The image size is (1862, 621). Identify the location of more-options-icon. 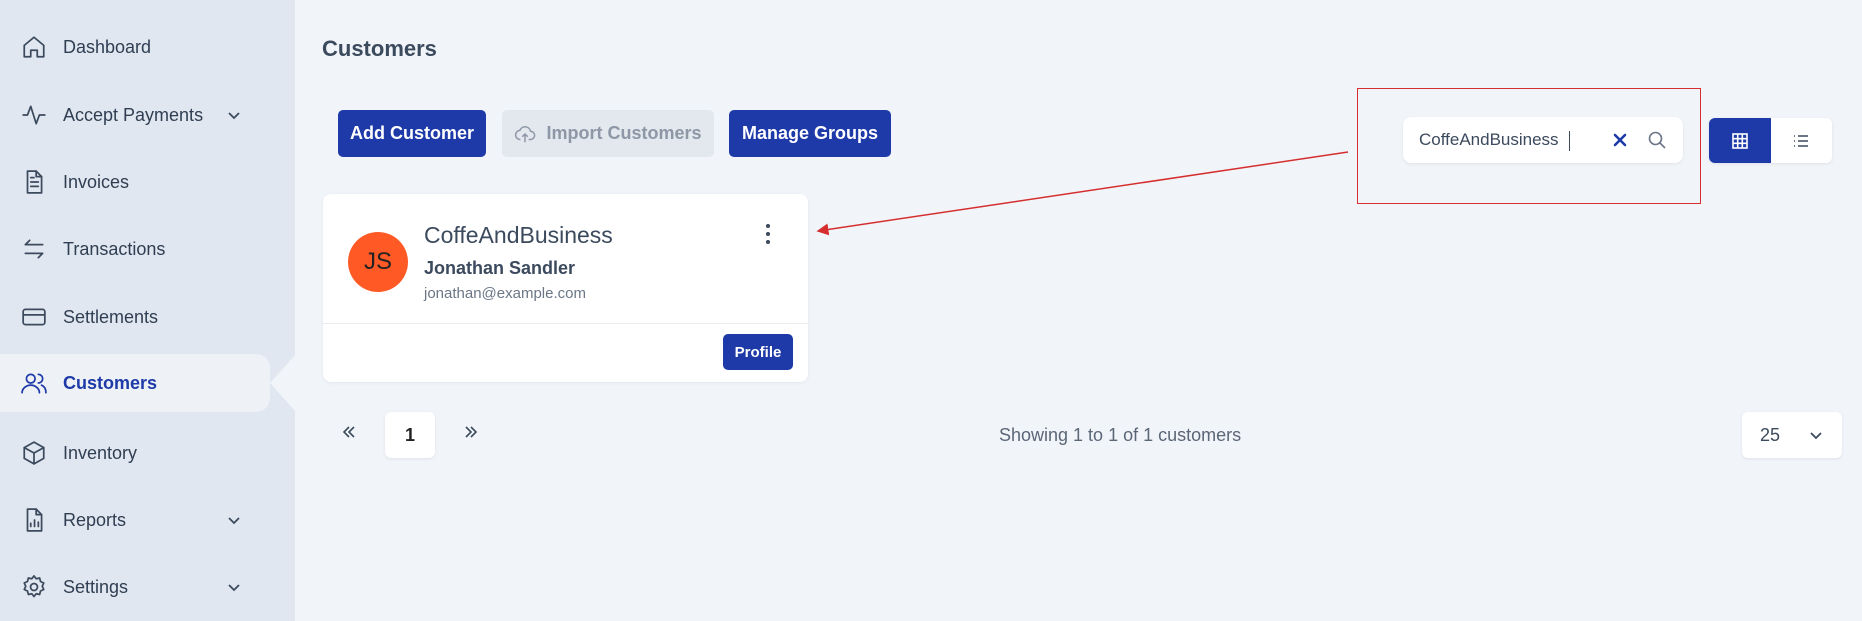
(768, 234).